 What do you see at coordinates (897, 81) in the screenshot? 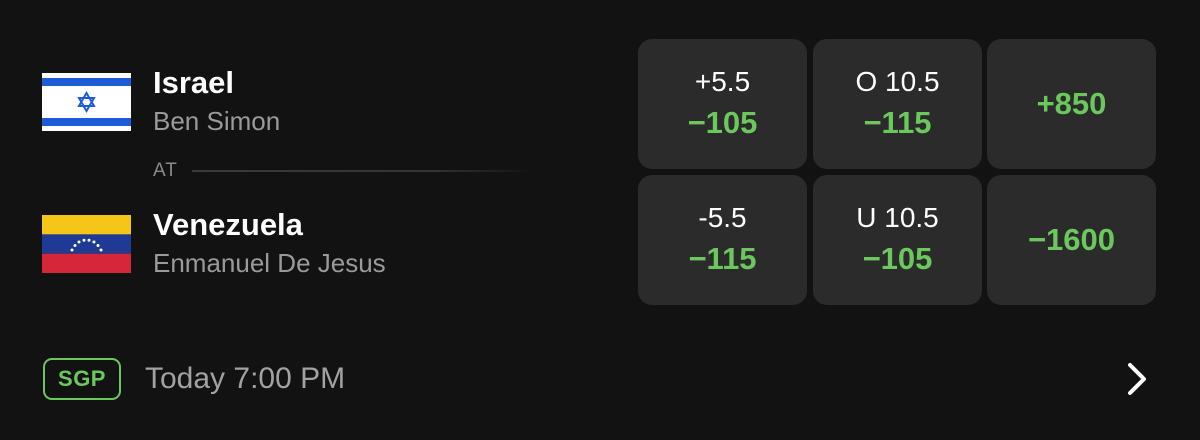
I see `total-line: O 10.5` at bounding box center [897, 81].